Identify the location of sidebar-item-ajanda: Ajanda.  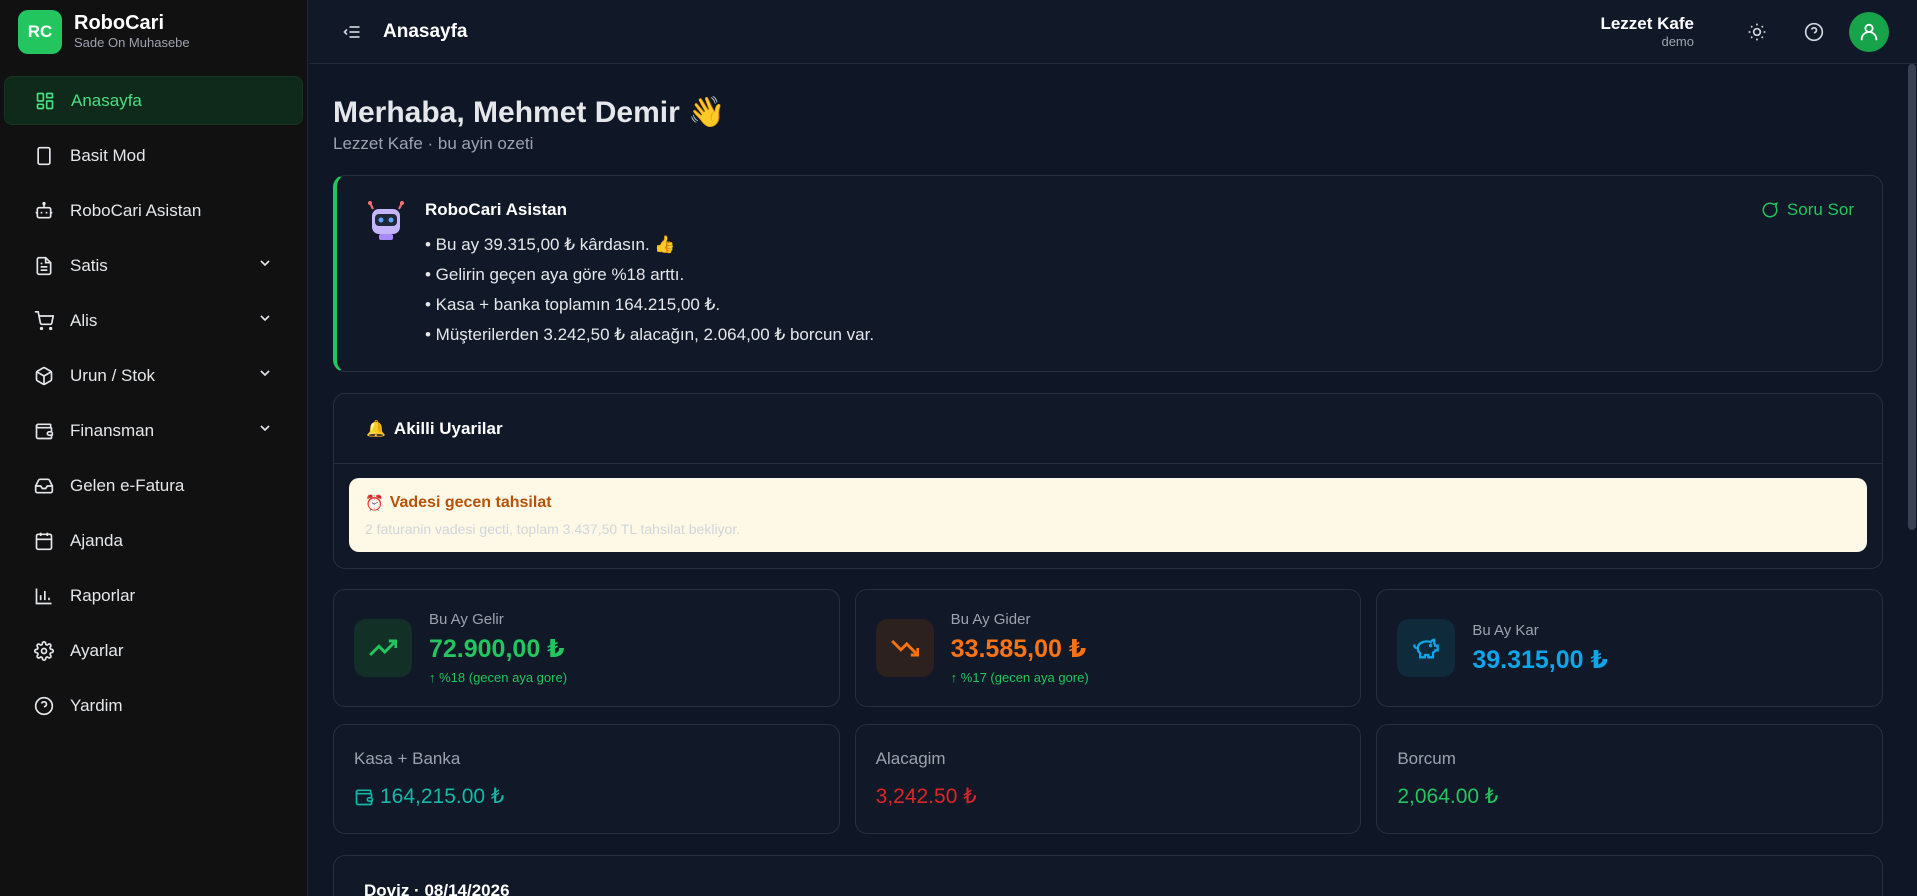
(153, 540).